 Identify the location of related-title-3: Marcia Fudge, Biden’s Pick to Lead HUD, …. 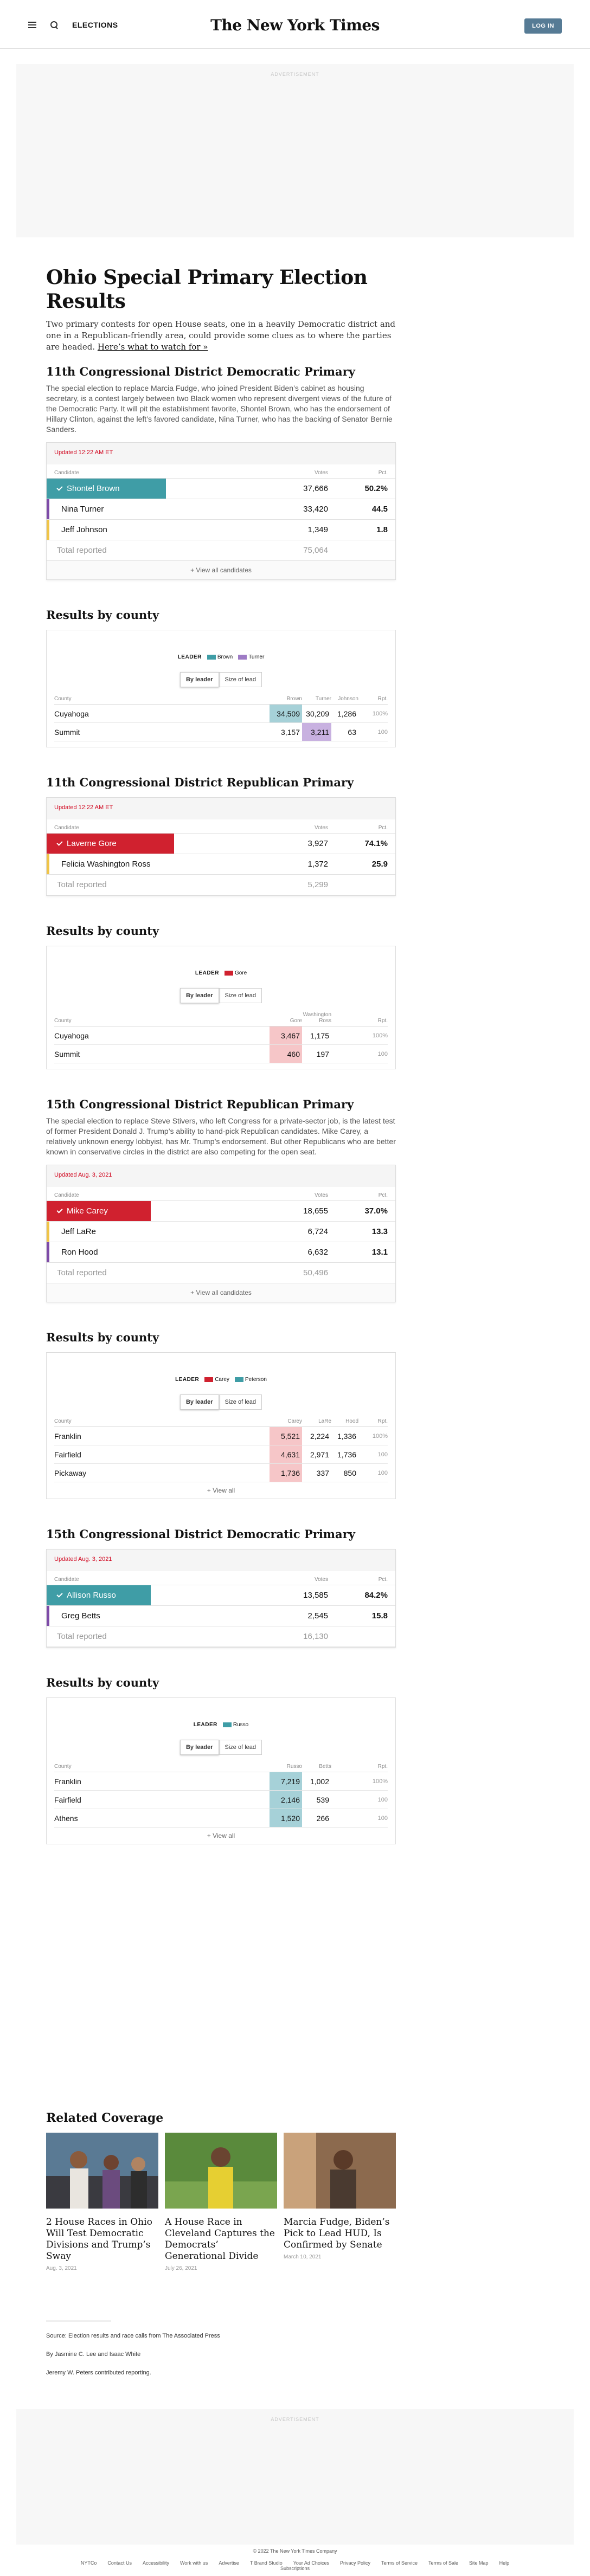
(340, 2234).